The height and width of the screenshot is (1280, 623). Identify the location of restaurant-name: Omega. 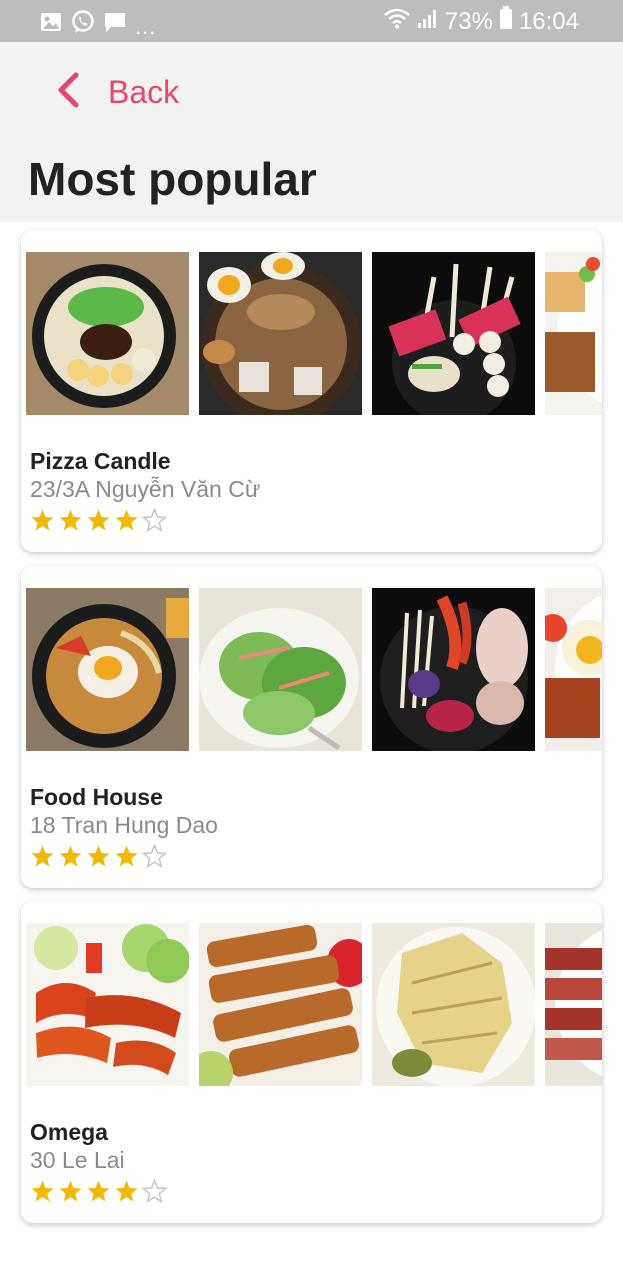
(69, 1132).